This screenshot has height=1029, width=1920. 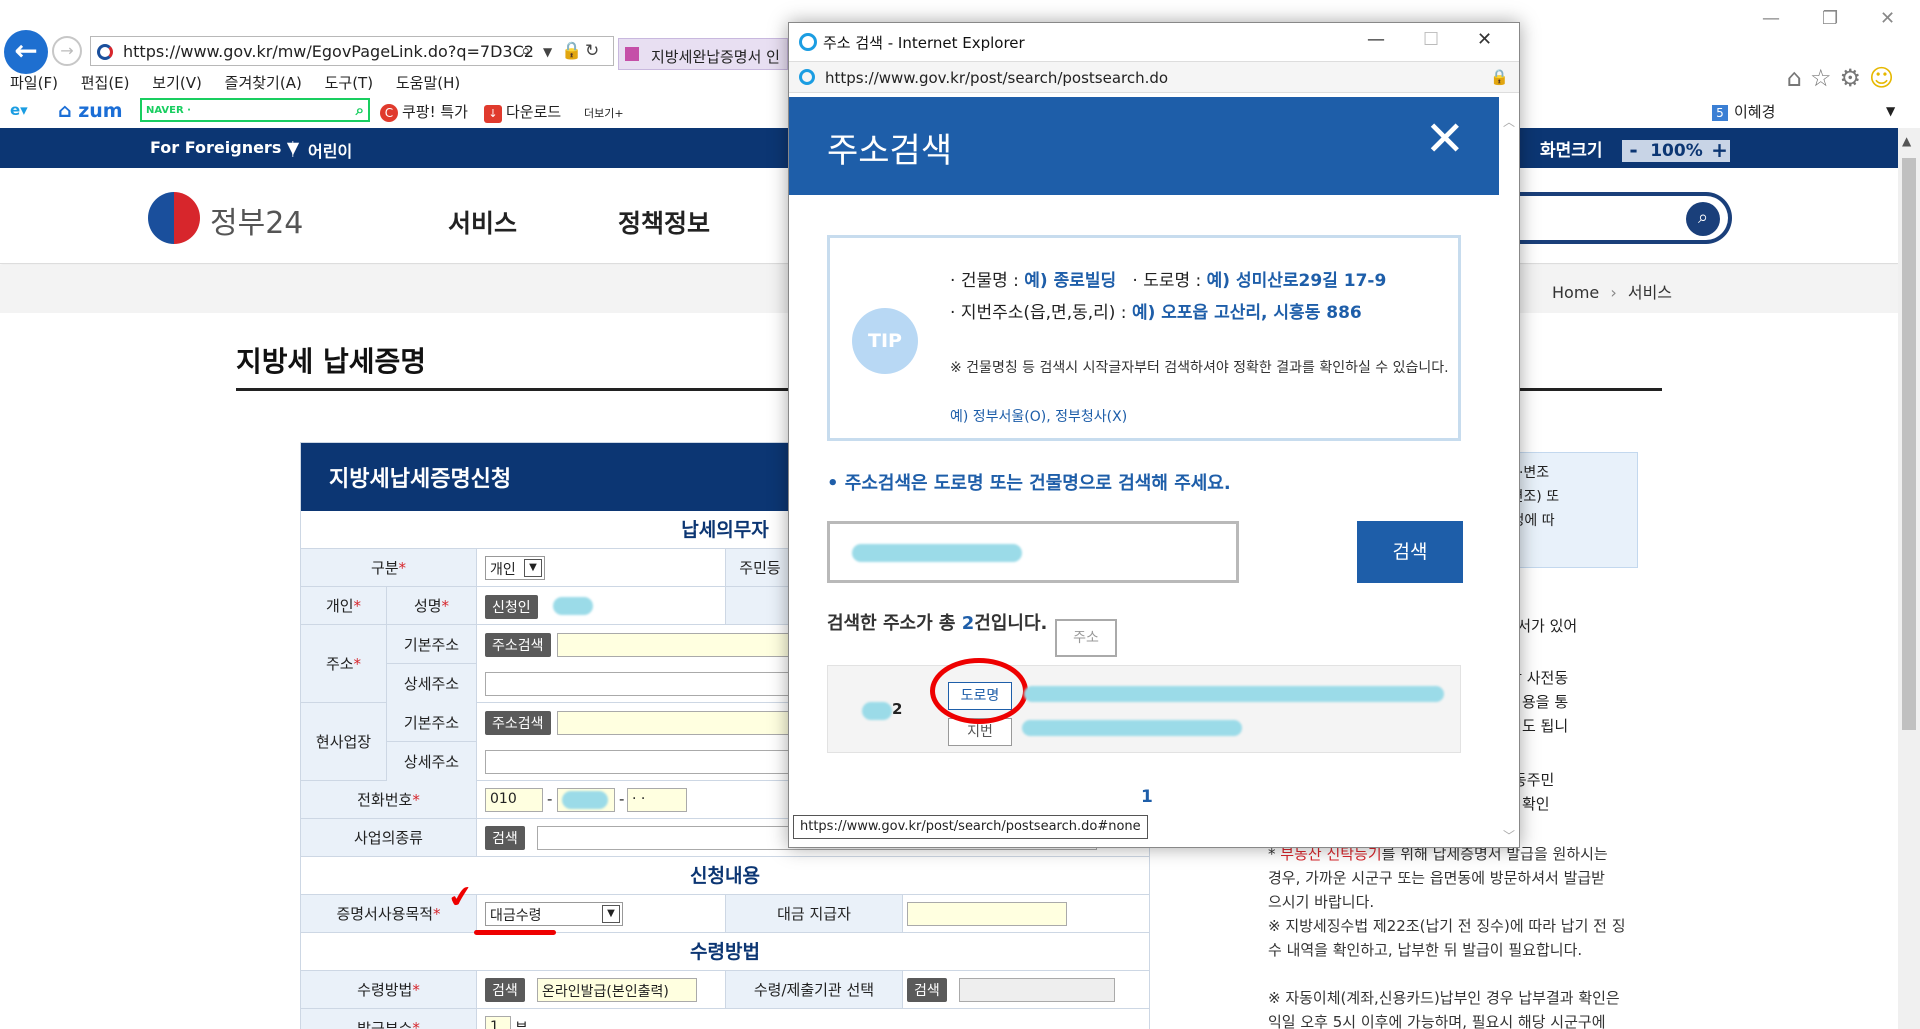 I want to click on zoom-out-button: -, so click(x=1633, y=151).